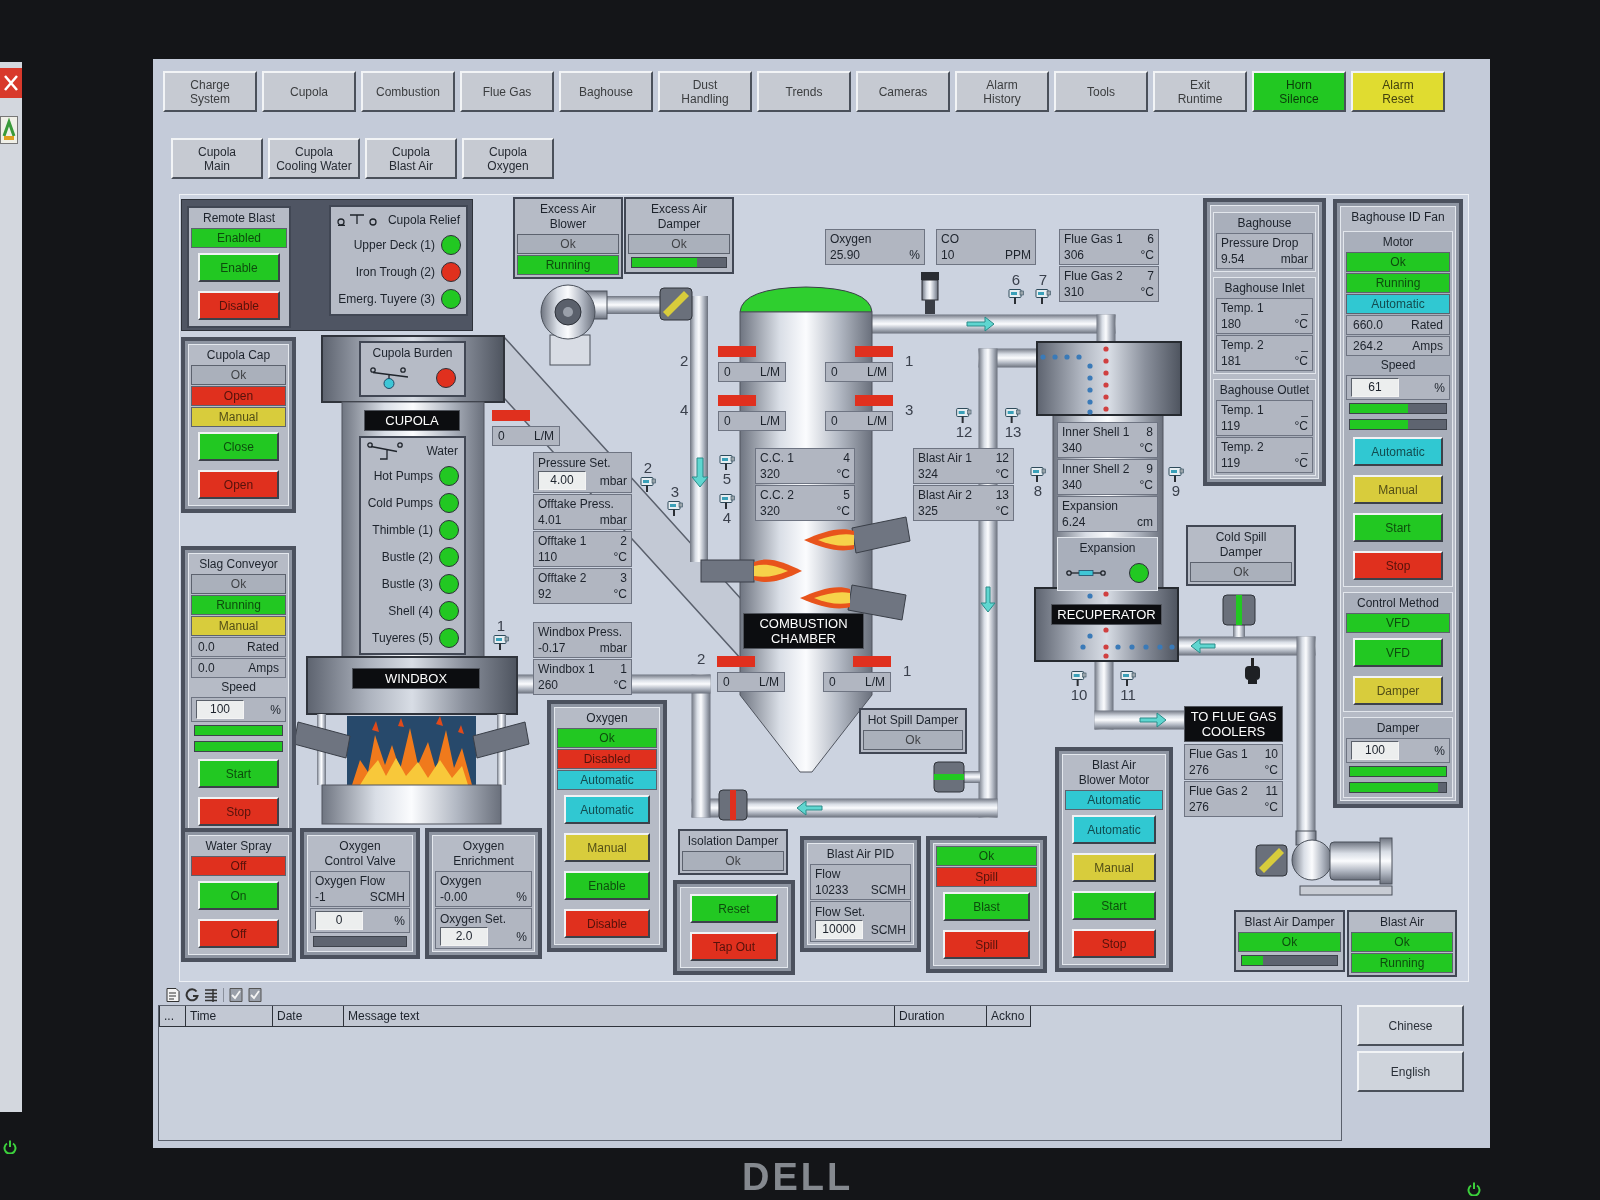 This screenshot has width=1600, height=1200. What do you see at coordinates (1153, 720) in the screenshot?
I see `flow-arrow-icon` at bounding box center [1153, 720].